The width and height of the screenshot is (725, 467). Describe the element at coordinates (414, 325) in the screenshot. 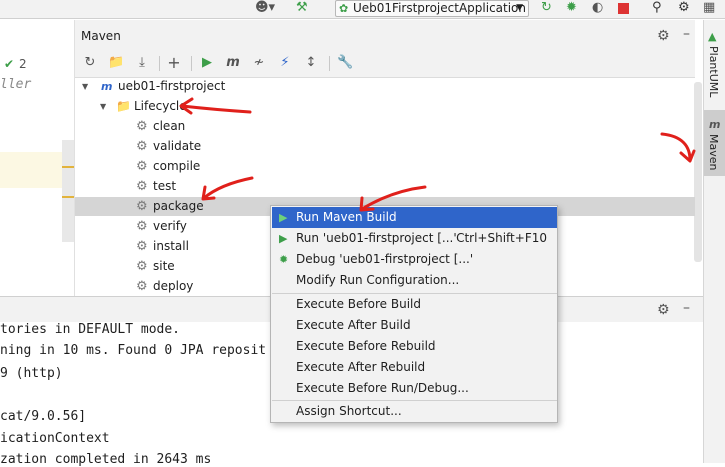

I see `menu-item-execute-after-build: Execute After Build` at that location.